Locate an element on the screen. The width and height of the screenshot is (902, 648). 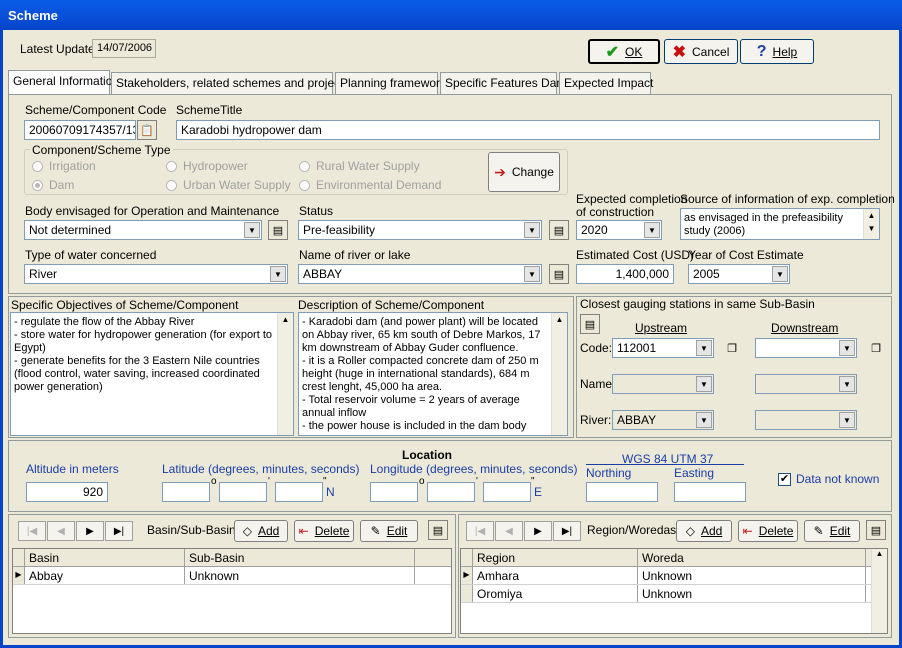
clipboard-icon: 📋 is located at coordinates (147, 130).